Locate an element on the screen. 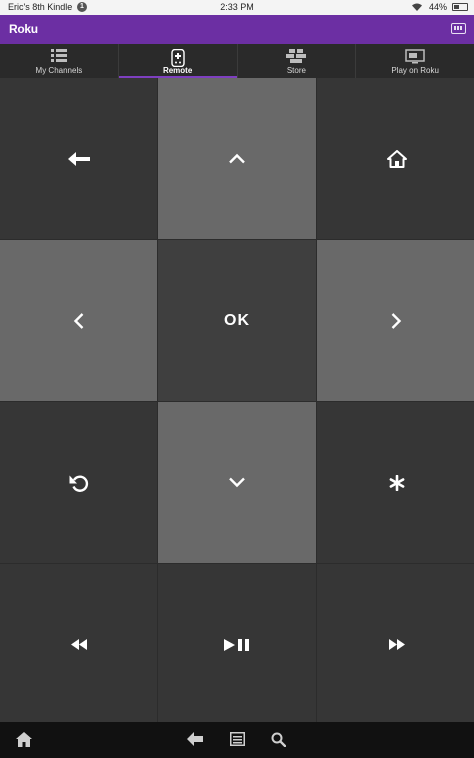 This screenshot has height=758, width=474. back-button is located at coordinates (78, 158).